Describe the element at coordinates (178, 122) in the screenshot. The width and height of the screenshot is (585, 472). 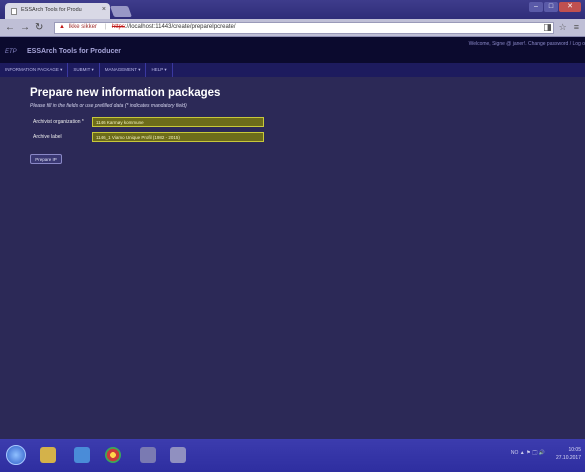
I see `archivist-organization-field: 1146 Karmøy kommune` at that location.